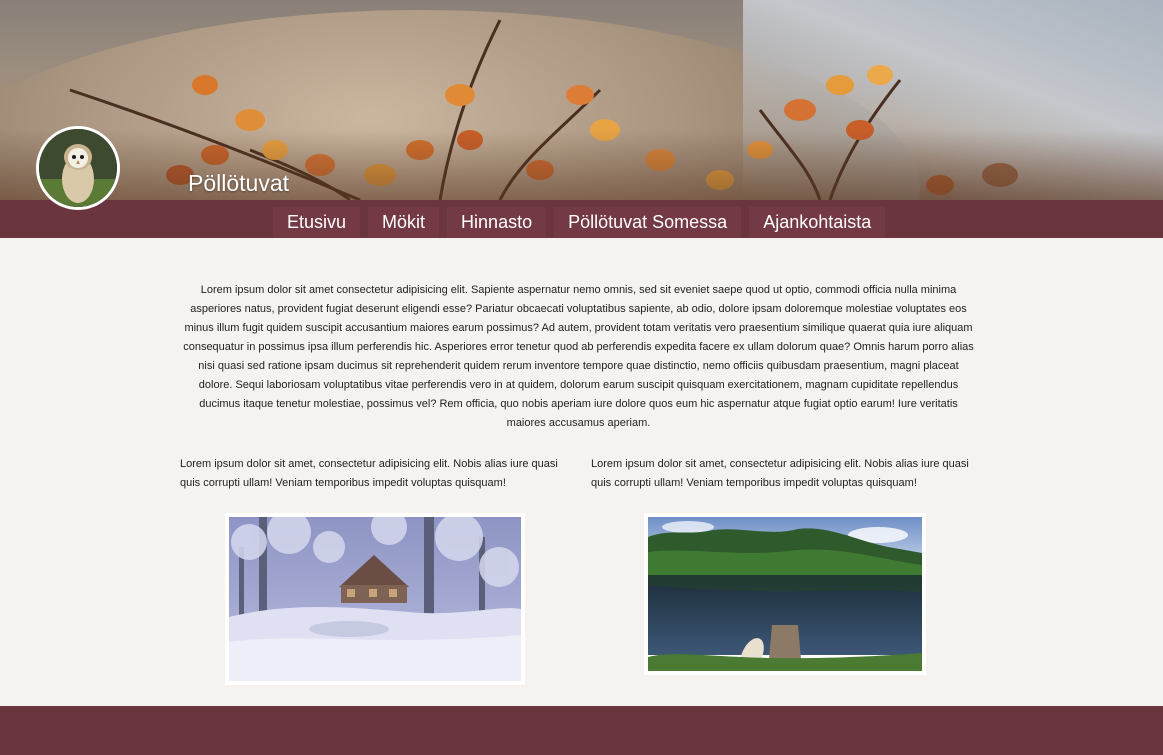 The width and height of the screenshot is (1163, 755). What do you see at coordinates (648, 222) in the screenshot?
I see `nav-item-somessa: Pöllötuvat Somessa` at bounding box center [648, 222].